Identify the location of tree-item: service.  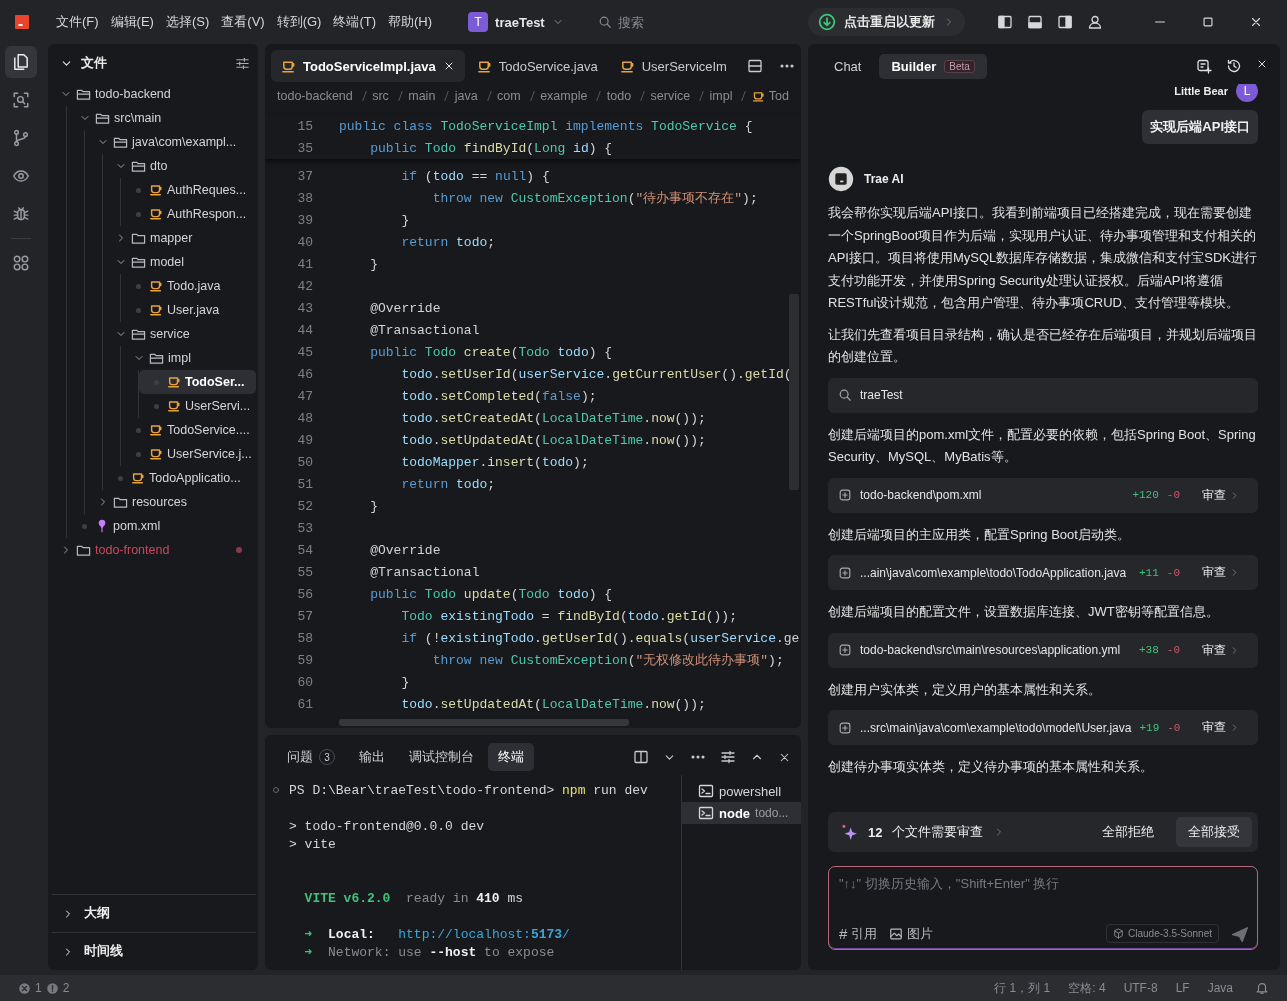
(179, 334).